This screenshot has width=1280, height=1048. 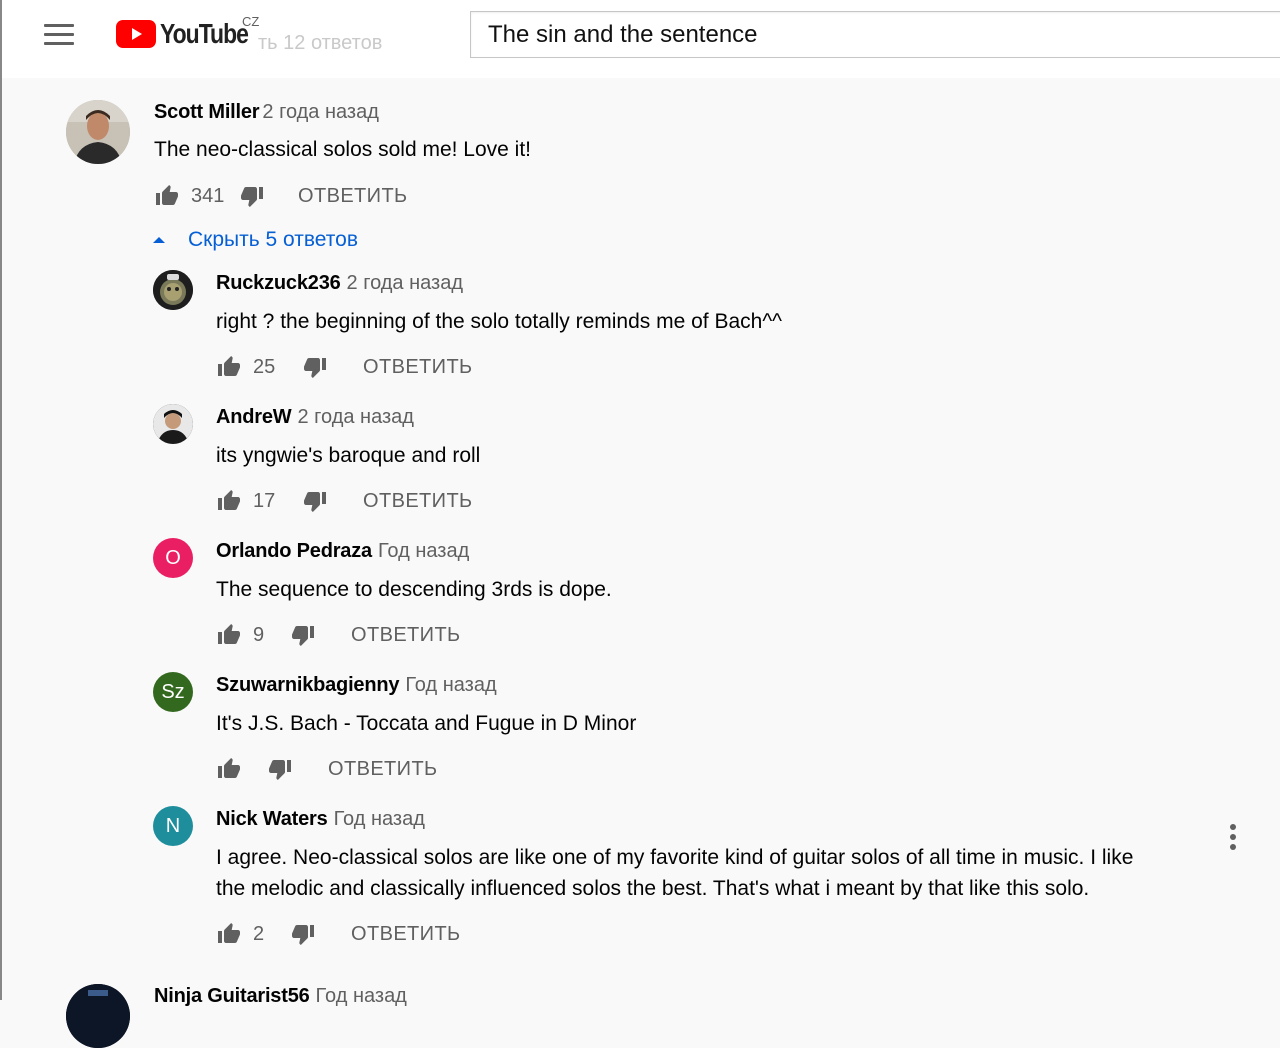 I want to click on avatar: O, so click(x=173, y=558).